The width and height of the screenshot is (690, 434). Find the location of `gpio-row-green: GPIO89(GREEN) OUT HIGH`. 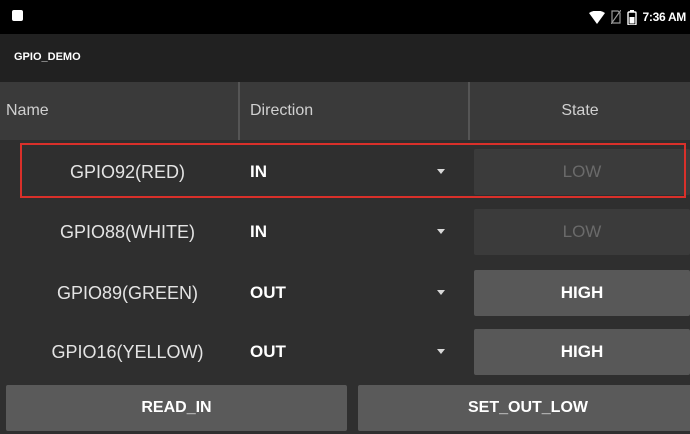

gpio-row-green: GPIO89(GREEN) OUT HIGH is located at coordinates (345, 293).